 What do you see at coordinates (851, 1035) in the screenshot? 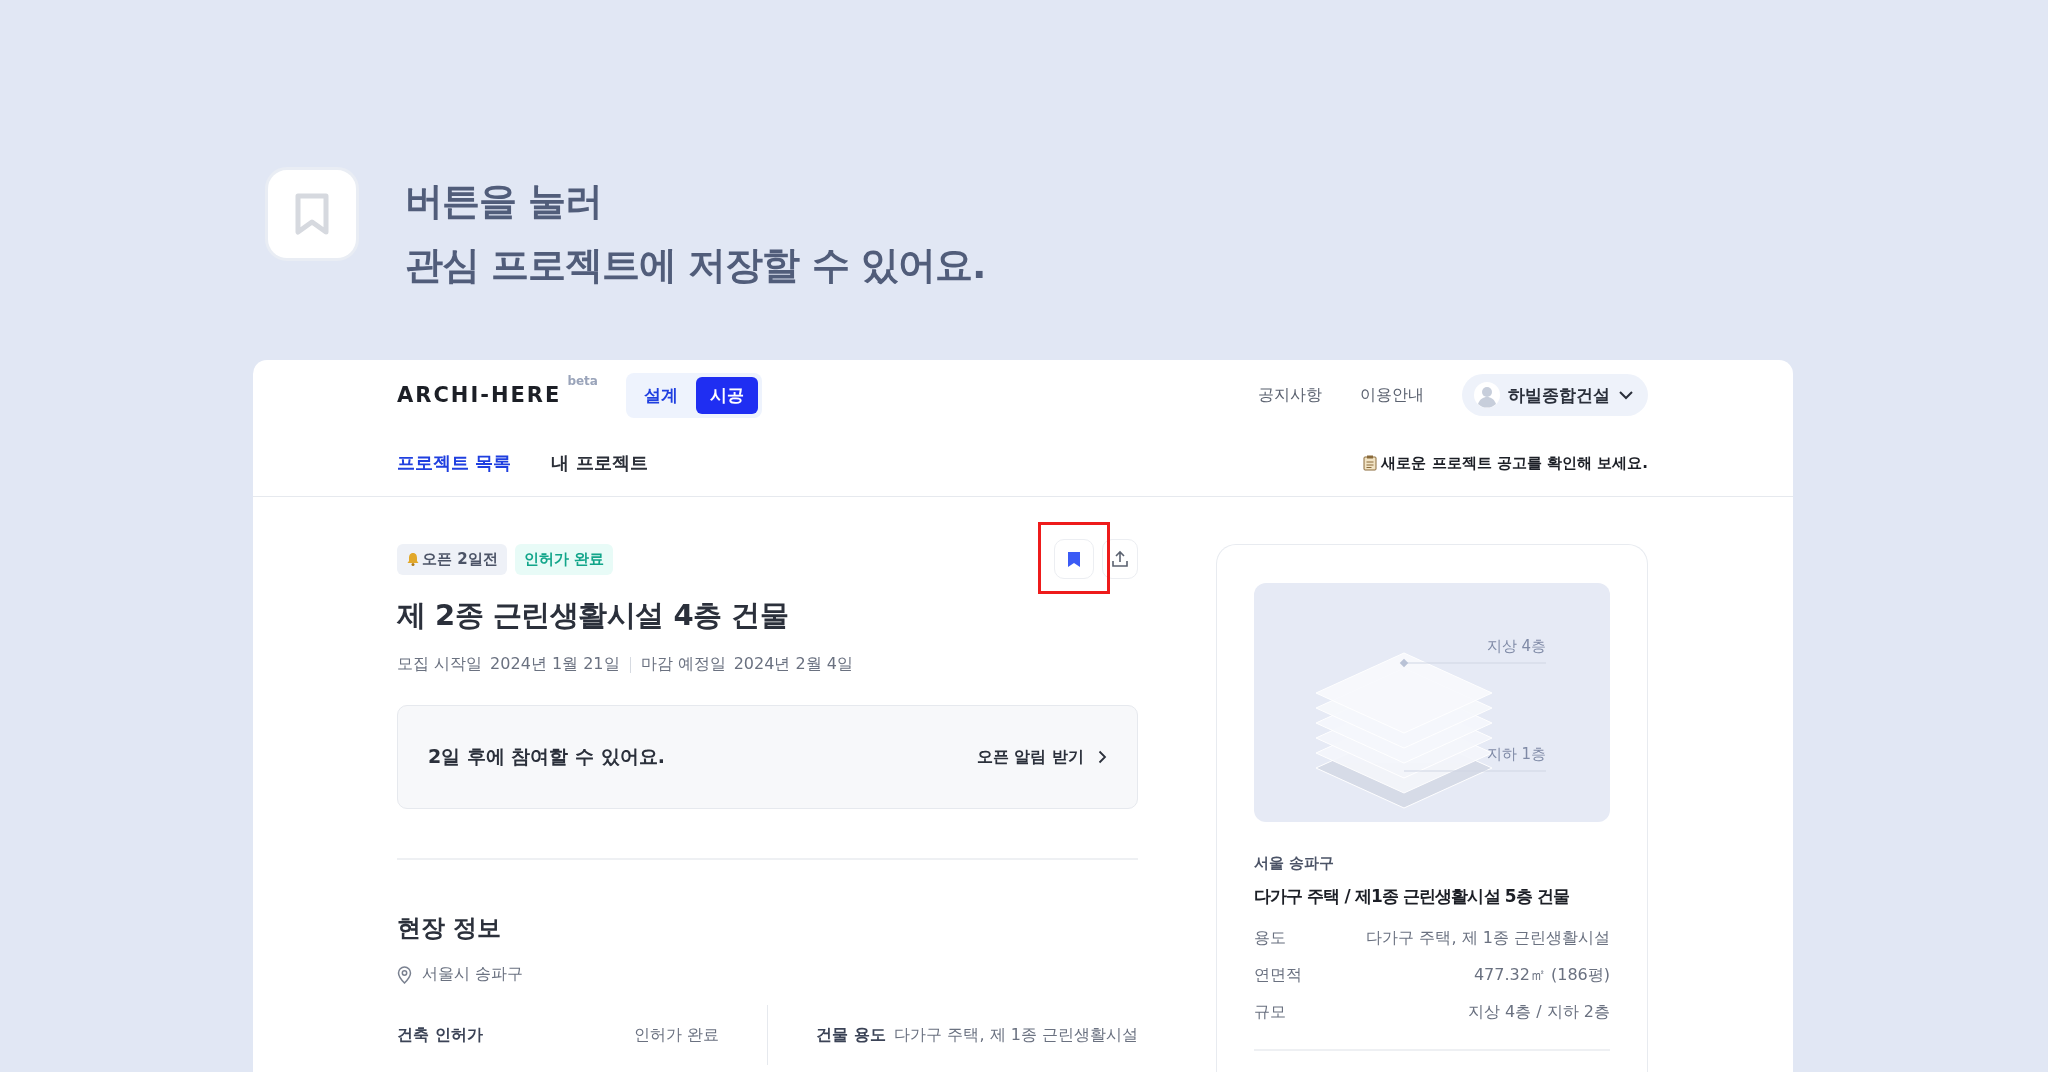
I see `fact-label: 건물 용도` at bounding box center [851, 1035].